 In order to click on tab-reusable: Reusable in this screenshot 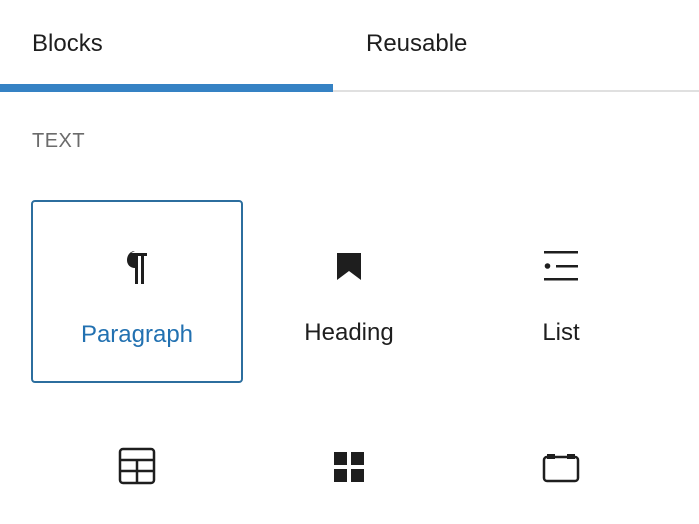, I will do `click(516, 45)`.